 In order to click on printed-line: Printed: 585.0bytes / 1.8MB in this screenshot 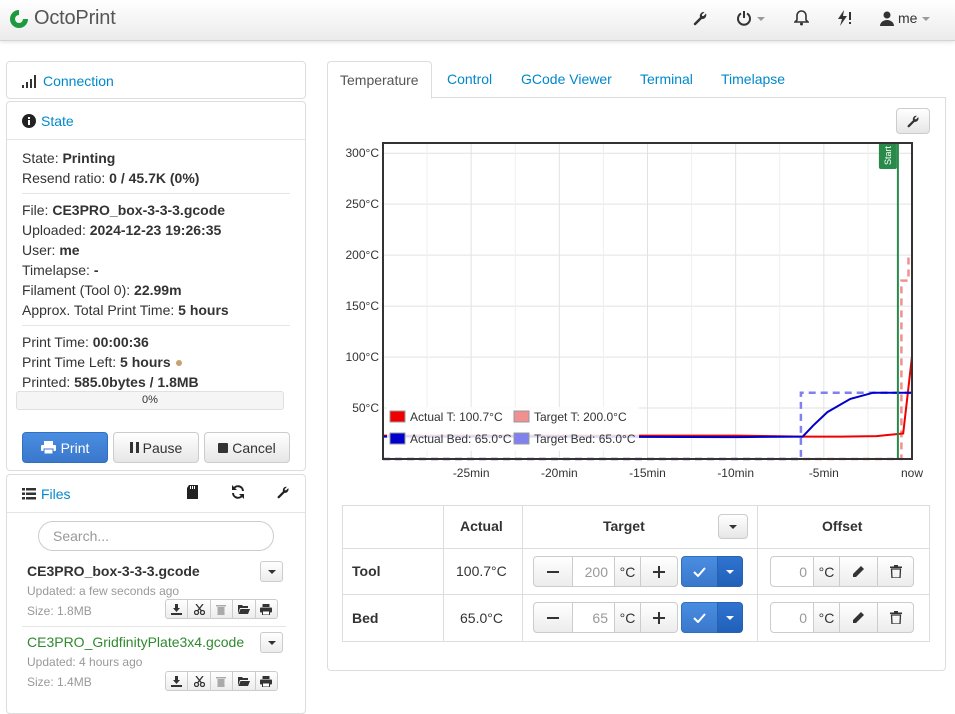, I will do `click(110, 382)`.